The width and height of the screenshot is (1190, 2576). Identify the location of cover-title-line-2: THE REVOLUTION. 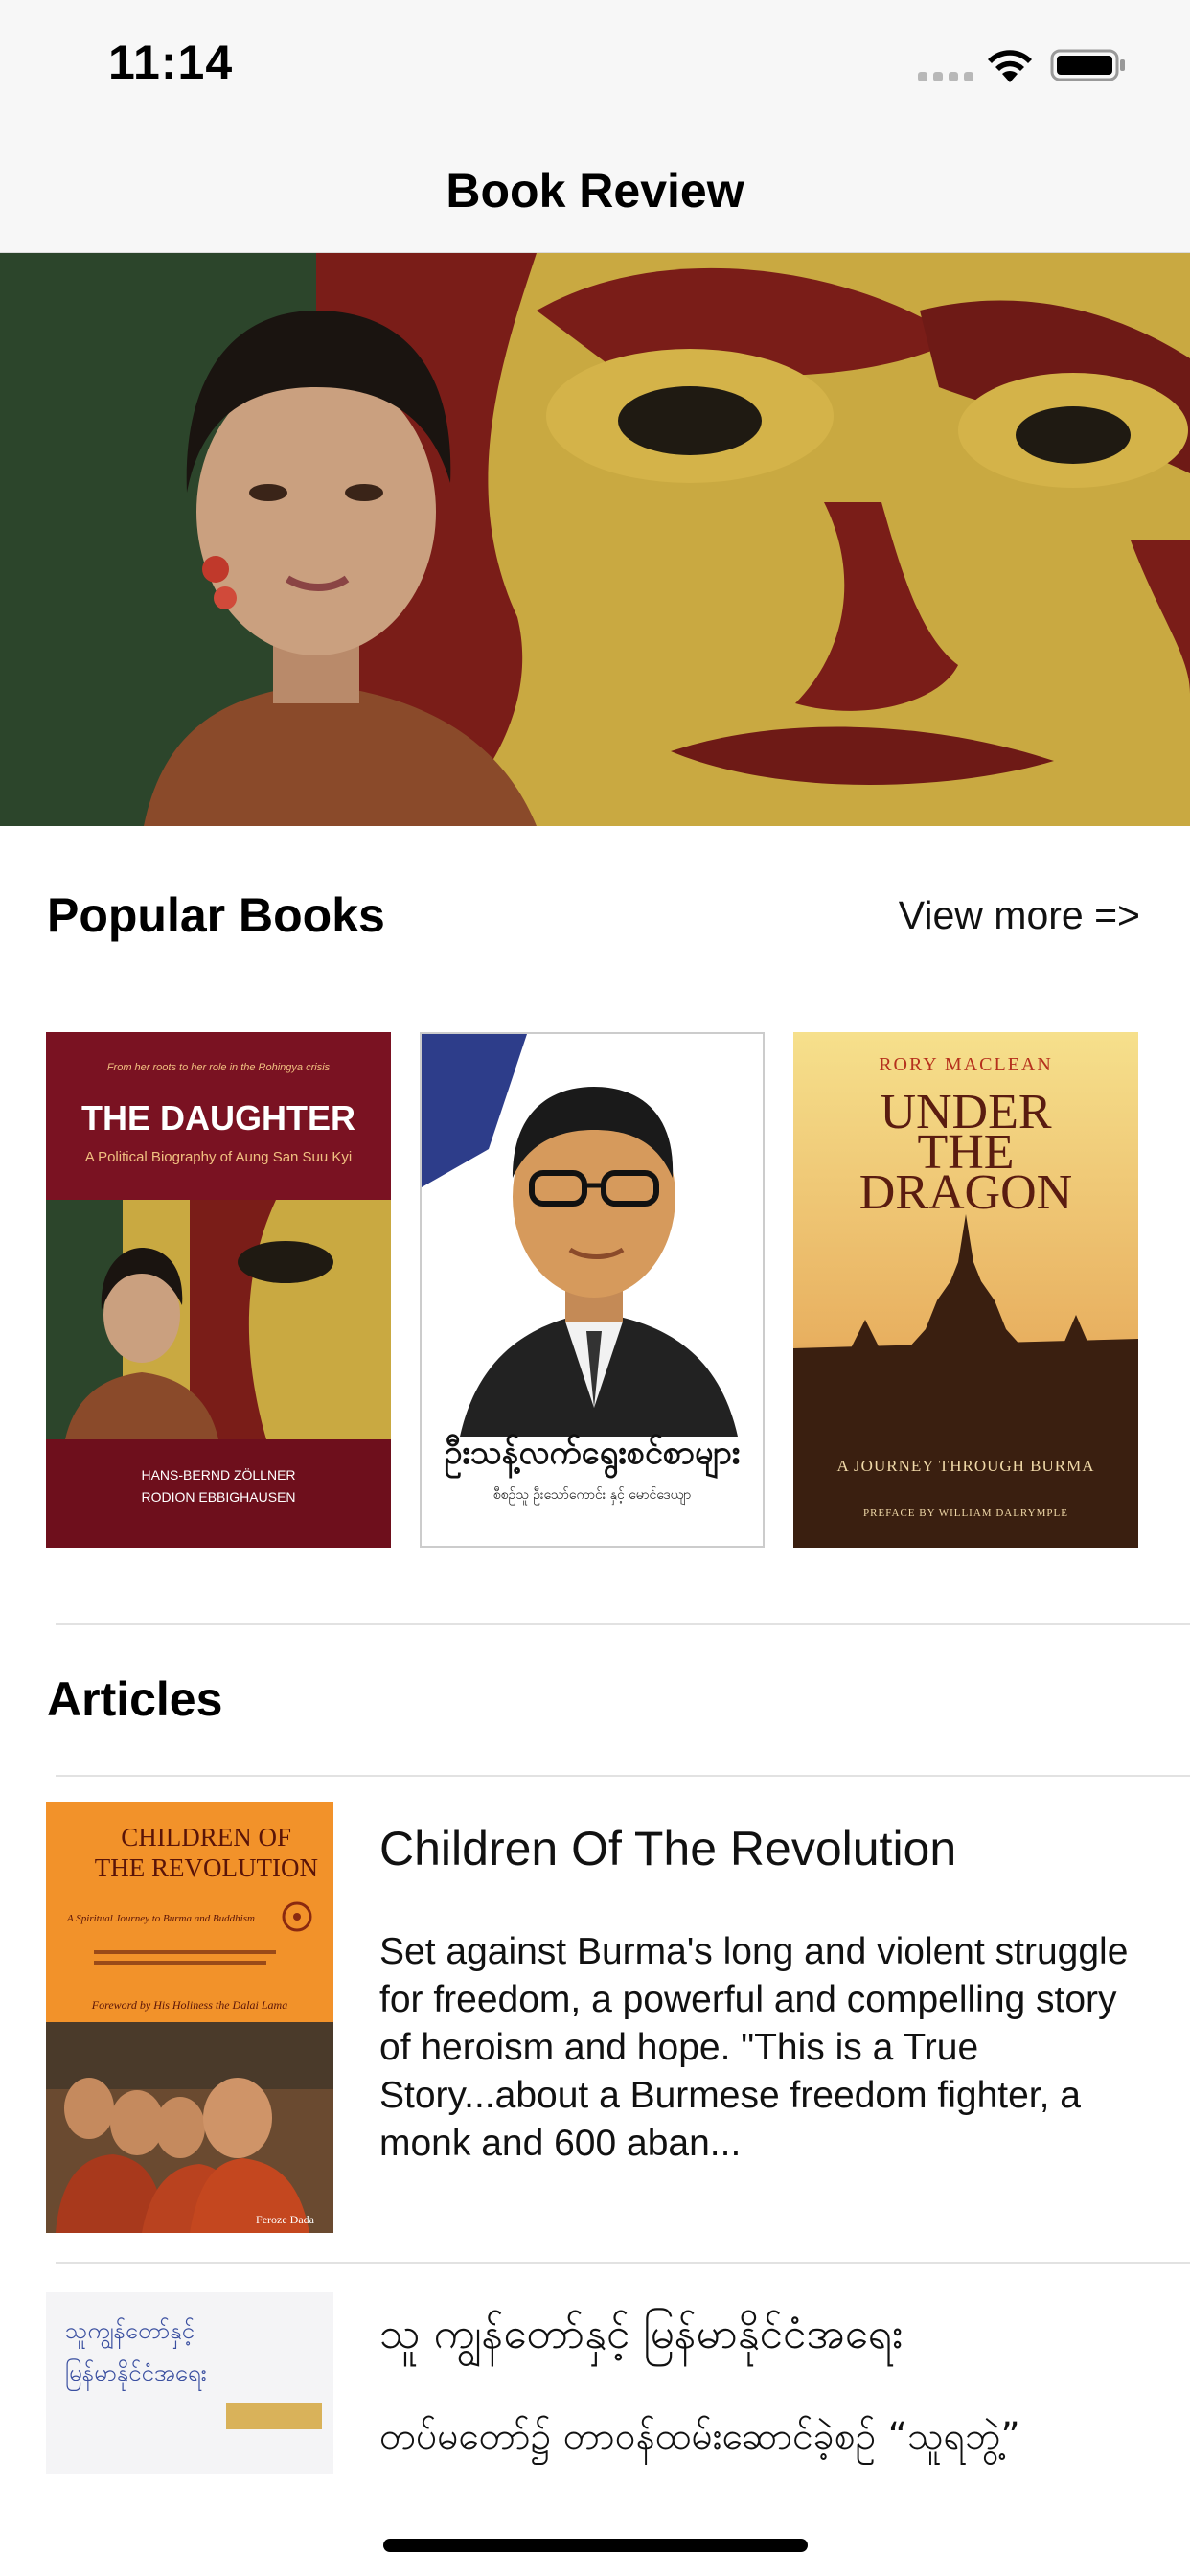
(207, 1867).